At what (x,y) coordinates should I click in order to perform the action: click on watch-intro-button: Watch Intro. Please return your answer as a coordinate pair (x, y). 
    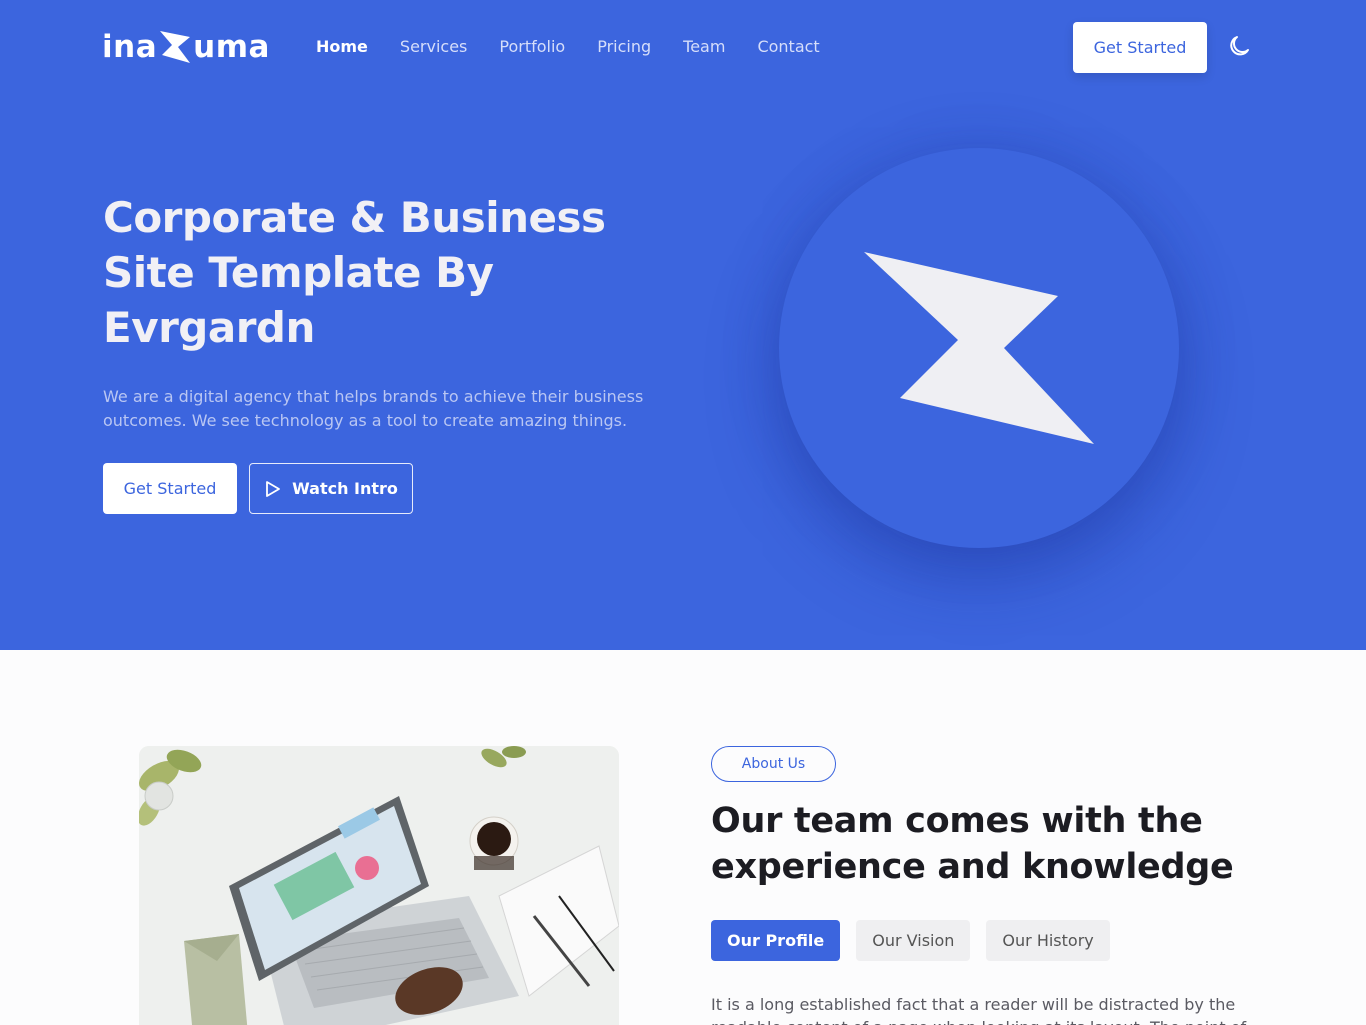
    Looking at the image, I should click on (331, 488).